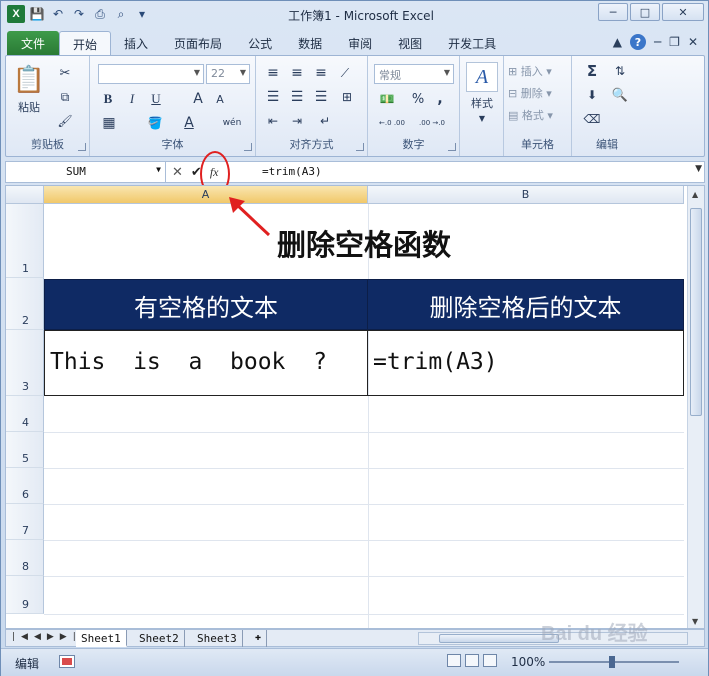 This screenshot has height=676, width=709. What do you see at coordinates (693, 42) in the screenshot?
I see `doc-close-icon: ✕` at bounding box center [693, 42].